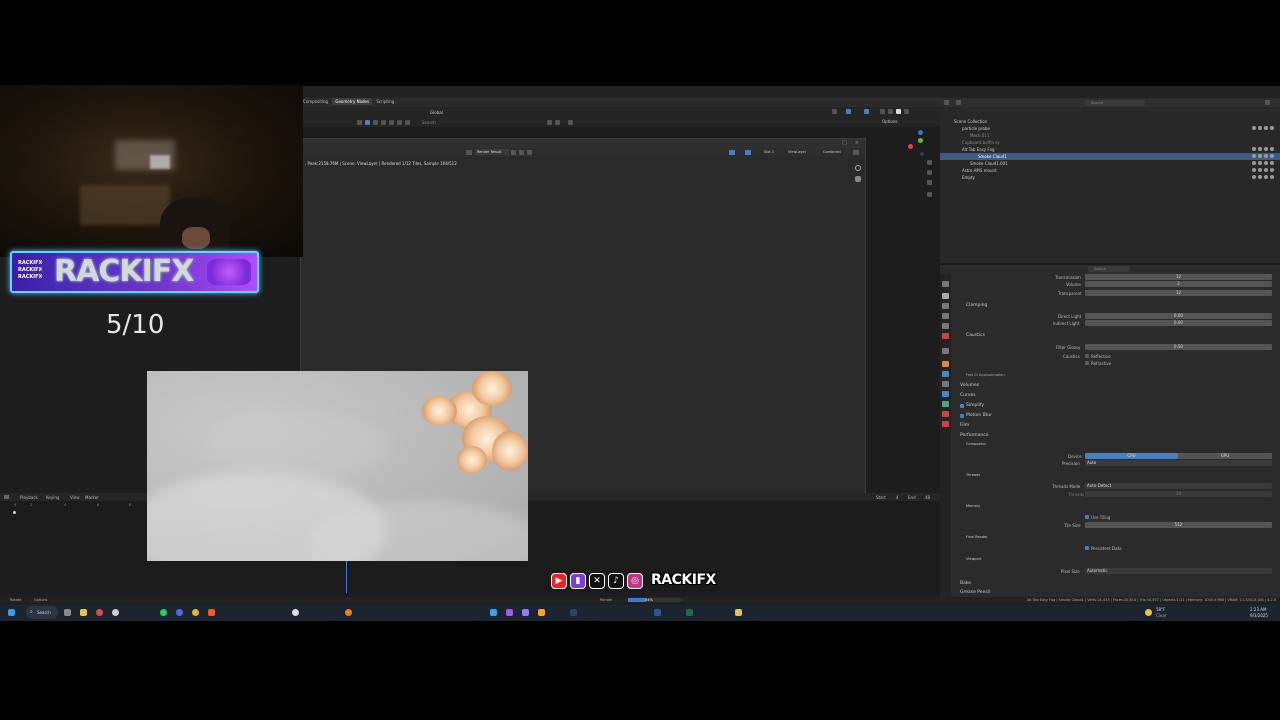  I want to click on outliner-row: Smoke Cloud1.001, so click(1110, 163).